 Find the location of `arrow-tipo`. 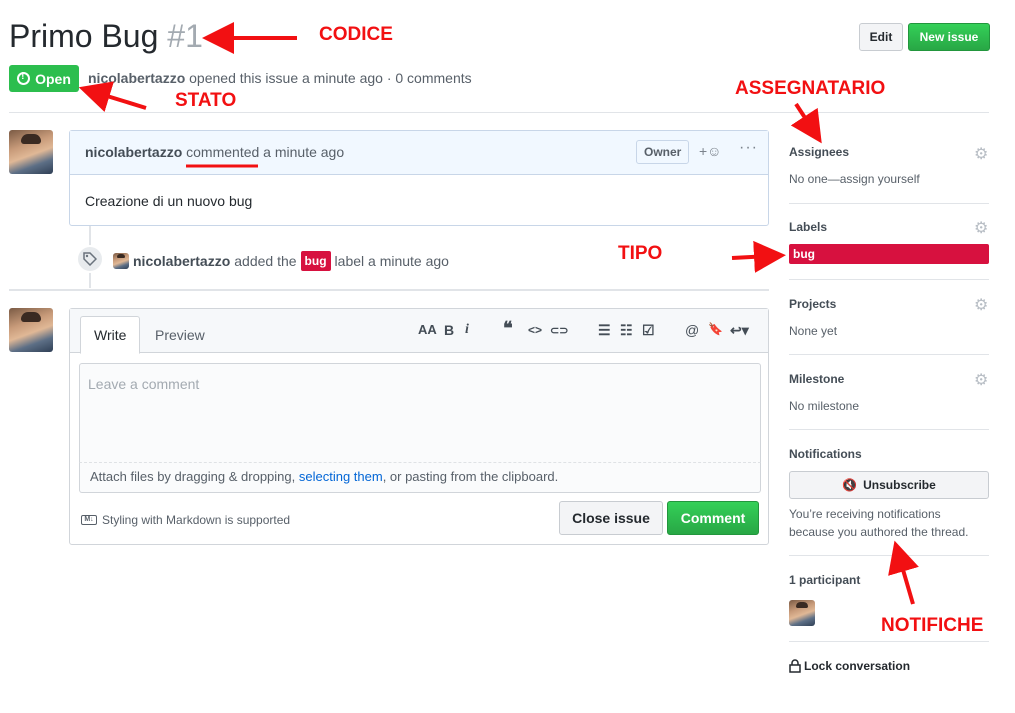

arrow-tipo is located at coordinates (758, 256).